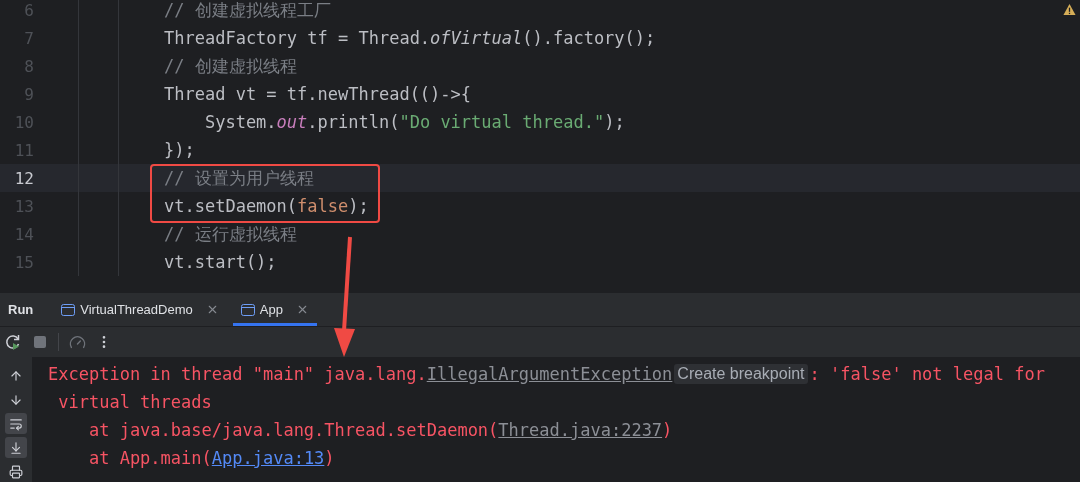 The height and width of the screenshot is (482, 1080). Describe the element at coordinates (549, 374) in the screenshot. I see `source-reference: IllegalArgumentException` at that location.